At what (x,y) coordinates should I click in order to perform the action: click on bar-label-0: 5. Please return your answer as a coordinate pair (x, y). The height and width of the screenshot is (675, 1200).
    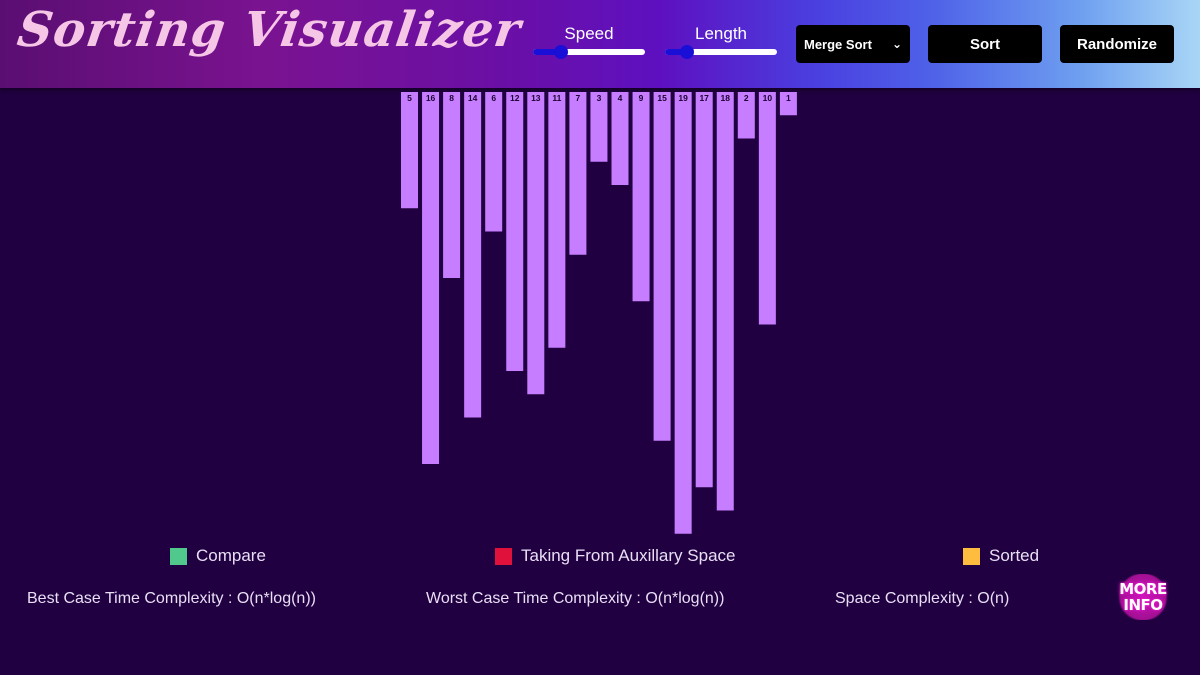
    Looking at the image, I should click on (409, 98).